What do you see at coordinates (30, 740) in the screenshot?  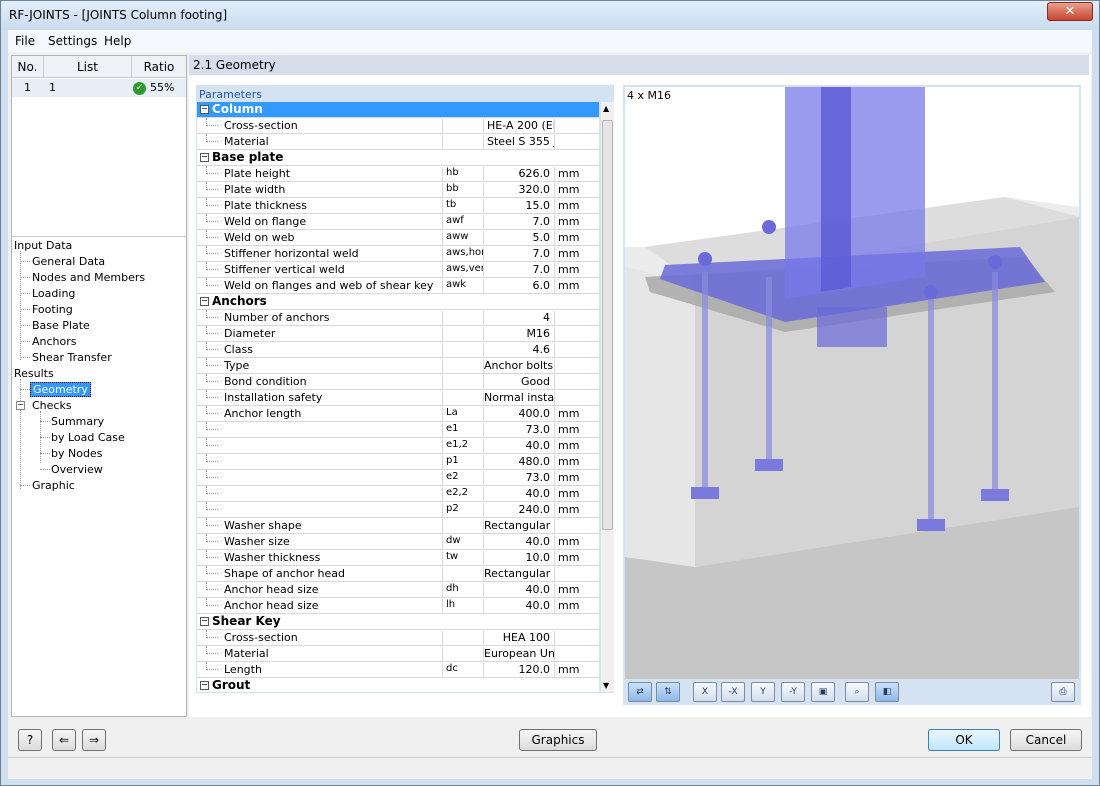 I see `help-icon: ?` at bounding box center [30, 740].